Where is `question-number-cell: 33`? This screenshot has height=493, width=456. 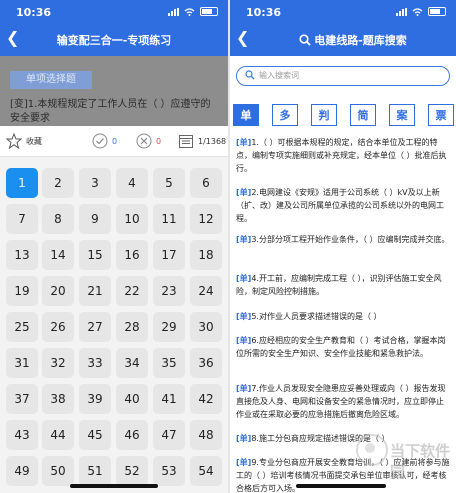 question-number-cell: 33 is located at coordinates (95, 363).